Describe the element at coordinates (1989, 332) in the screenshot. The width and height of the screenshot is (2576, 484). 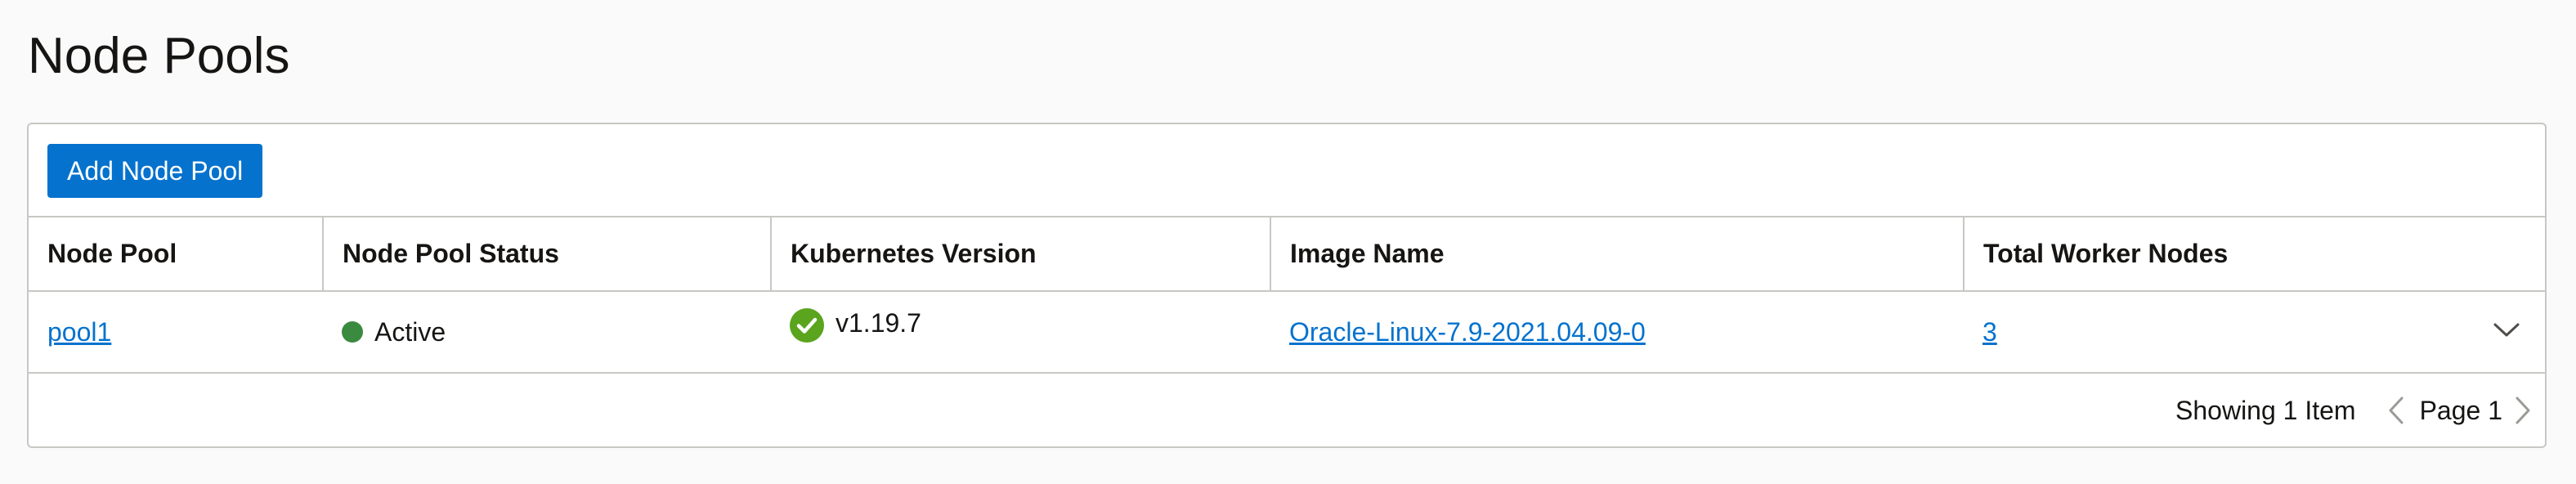
I see `total-worker-nodes-link: 3` at that location.